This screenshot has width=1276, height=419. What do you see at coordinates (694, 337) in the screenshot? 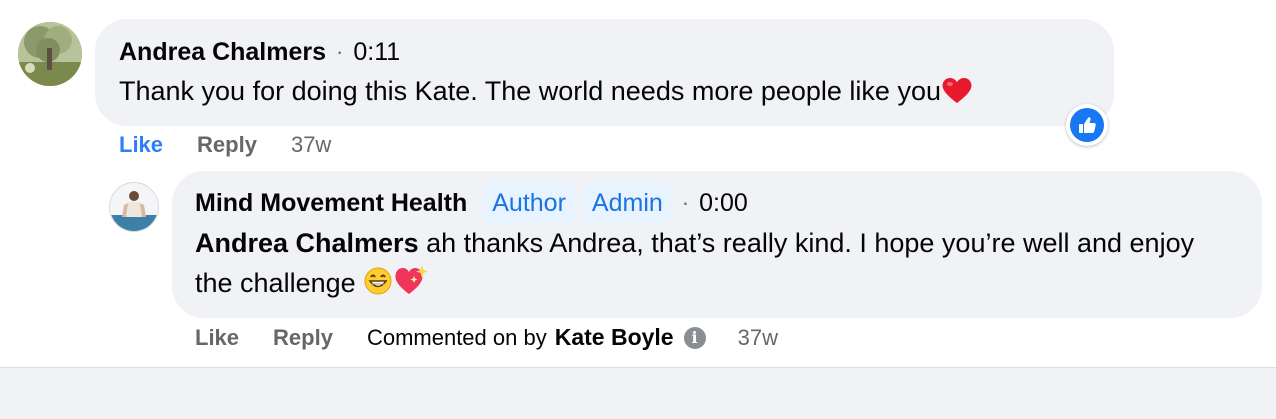
I see `info-icon: i` at bounding box center [694, 337].